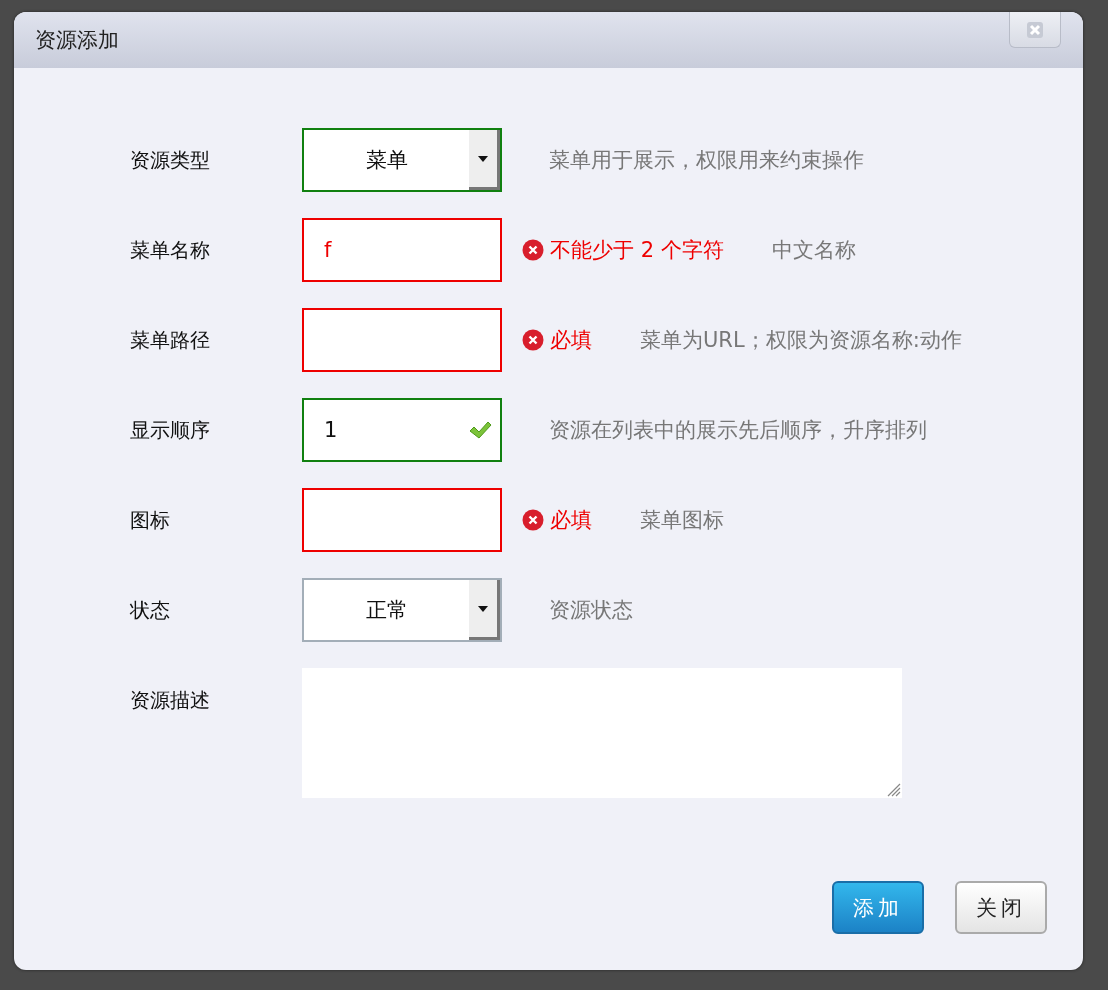  I want to click on field-hint: 菜单图标, so click(682, 520).